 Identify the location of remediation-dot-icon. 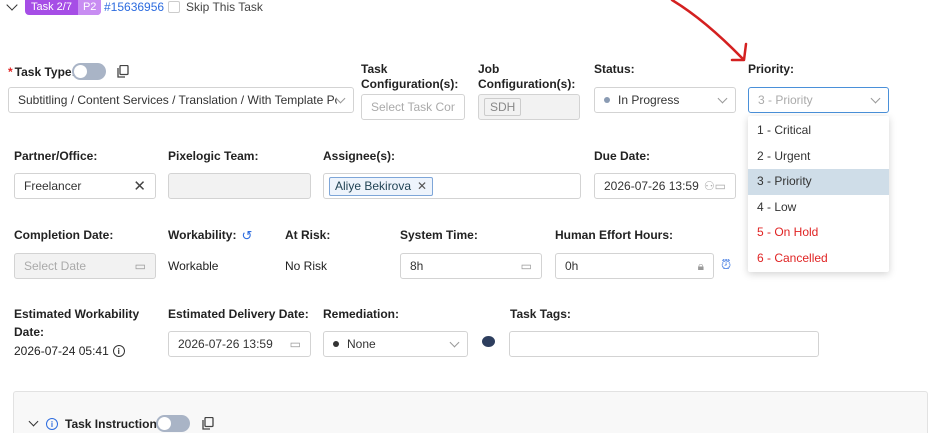
(336, 344).